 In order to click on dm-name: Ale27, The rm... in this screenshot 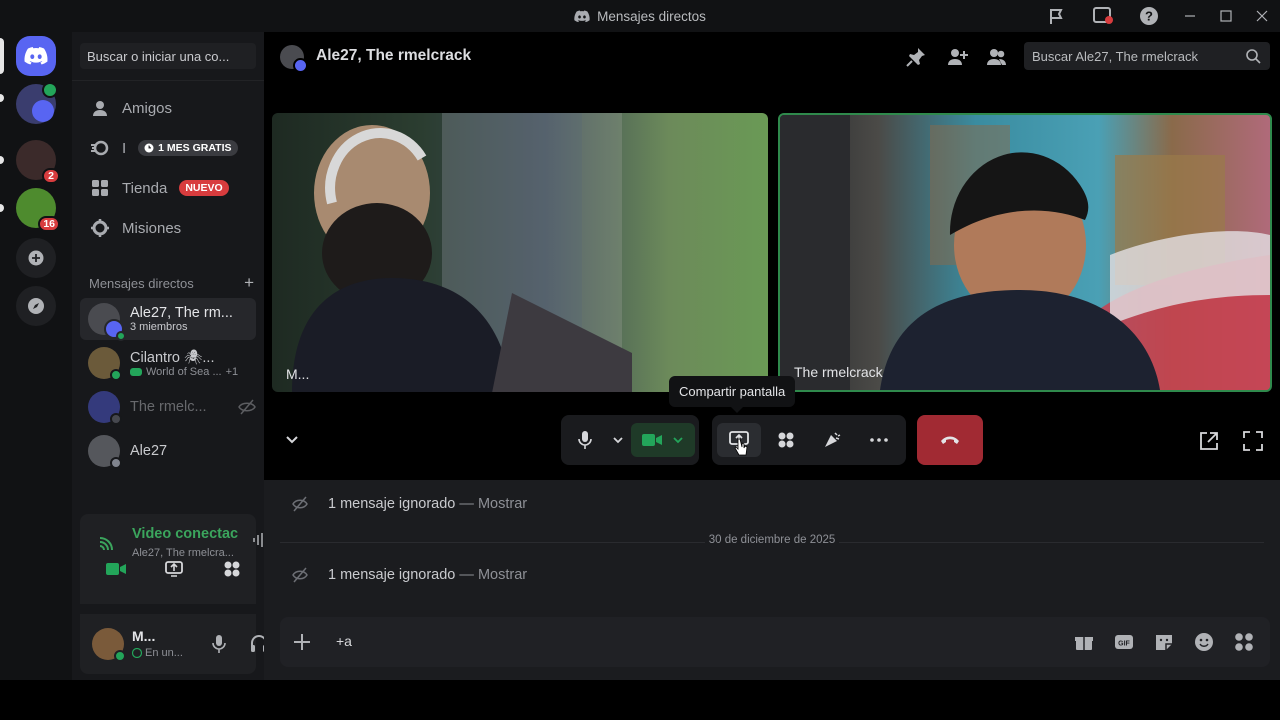, I will do `click(181, 313)`.